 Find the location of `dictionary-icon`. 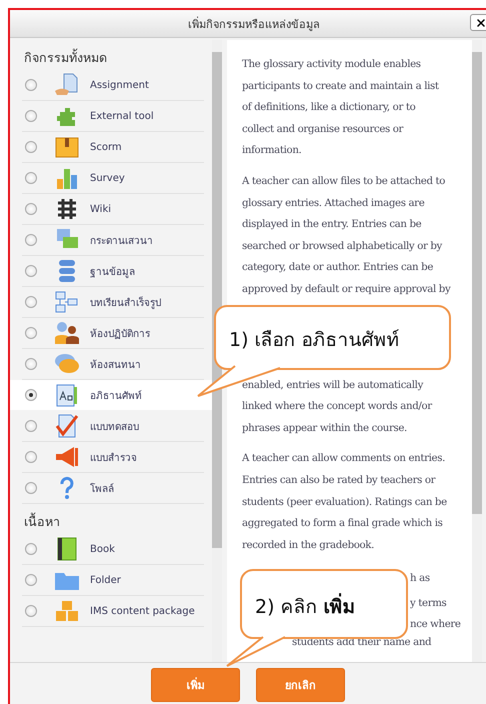

dictionary-icon is located at coordinates (67, 395).